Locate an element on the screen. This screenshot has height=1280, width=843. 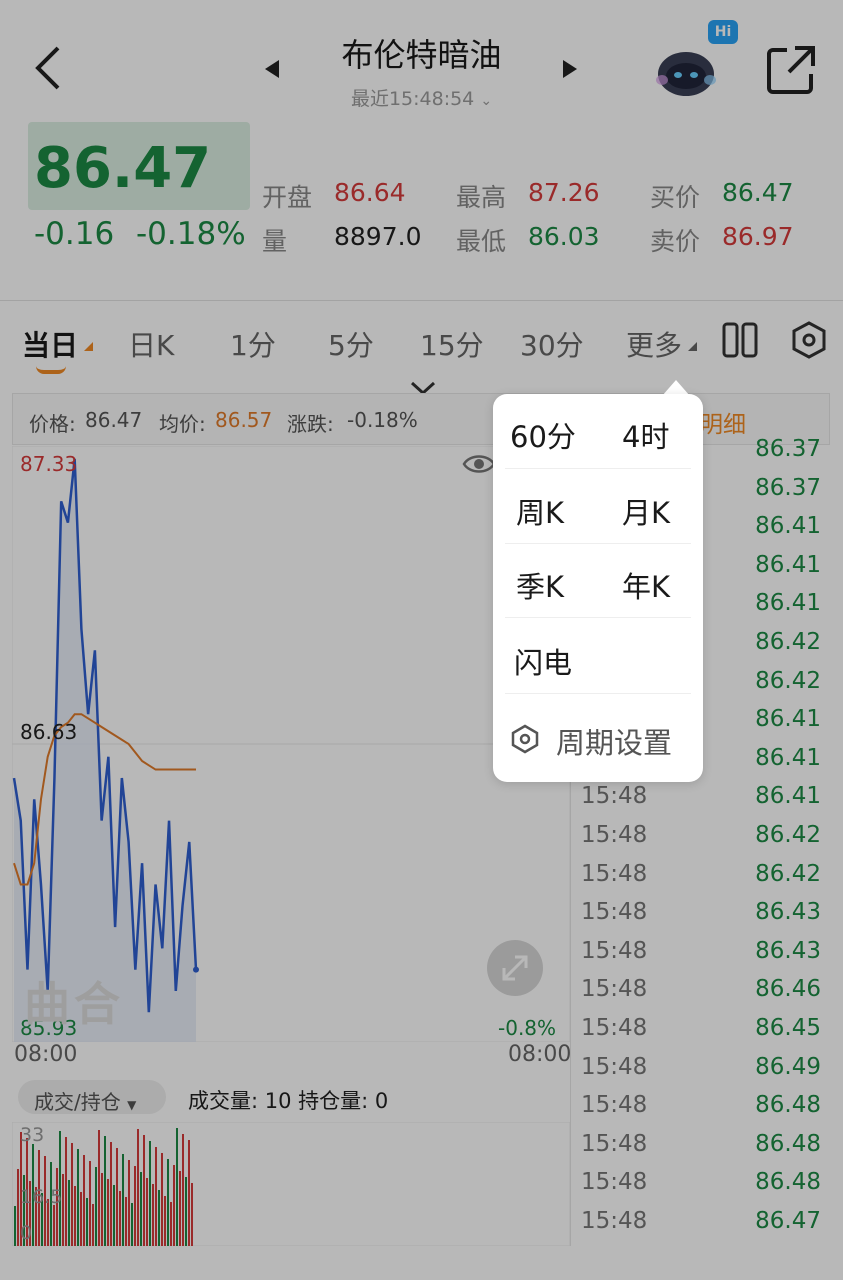
menu-item-monthly-k: 月K is located at coordinates (646, 511).